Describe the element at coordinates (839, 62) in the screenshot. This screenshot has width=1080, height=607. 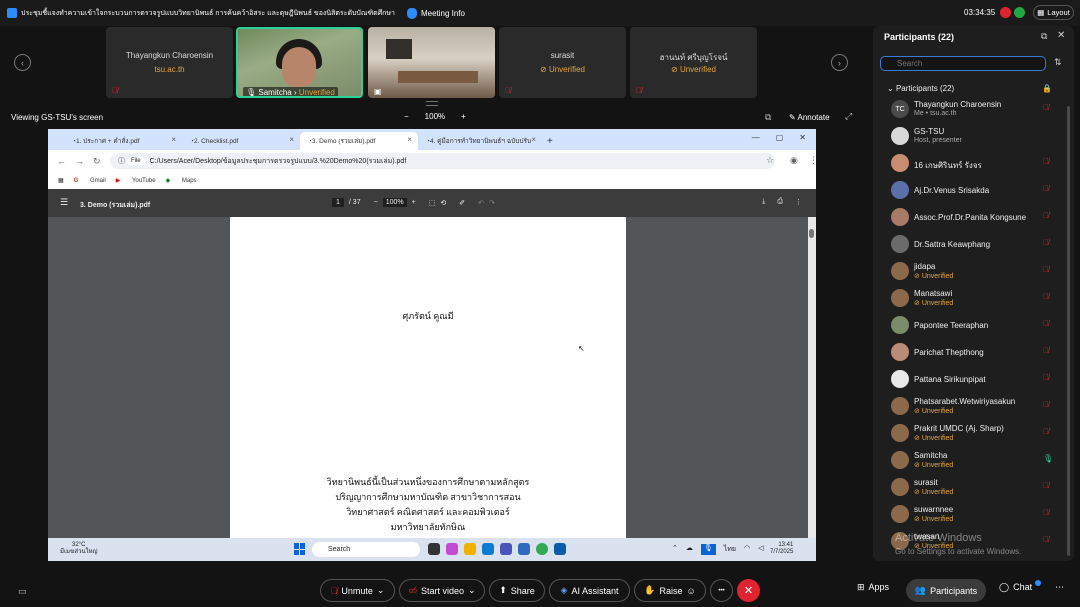
I see `next-page-button: ›` at that location.